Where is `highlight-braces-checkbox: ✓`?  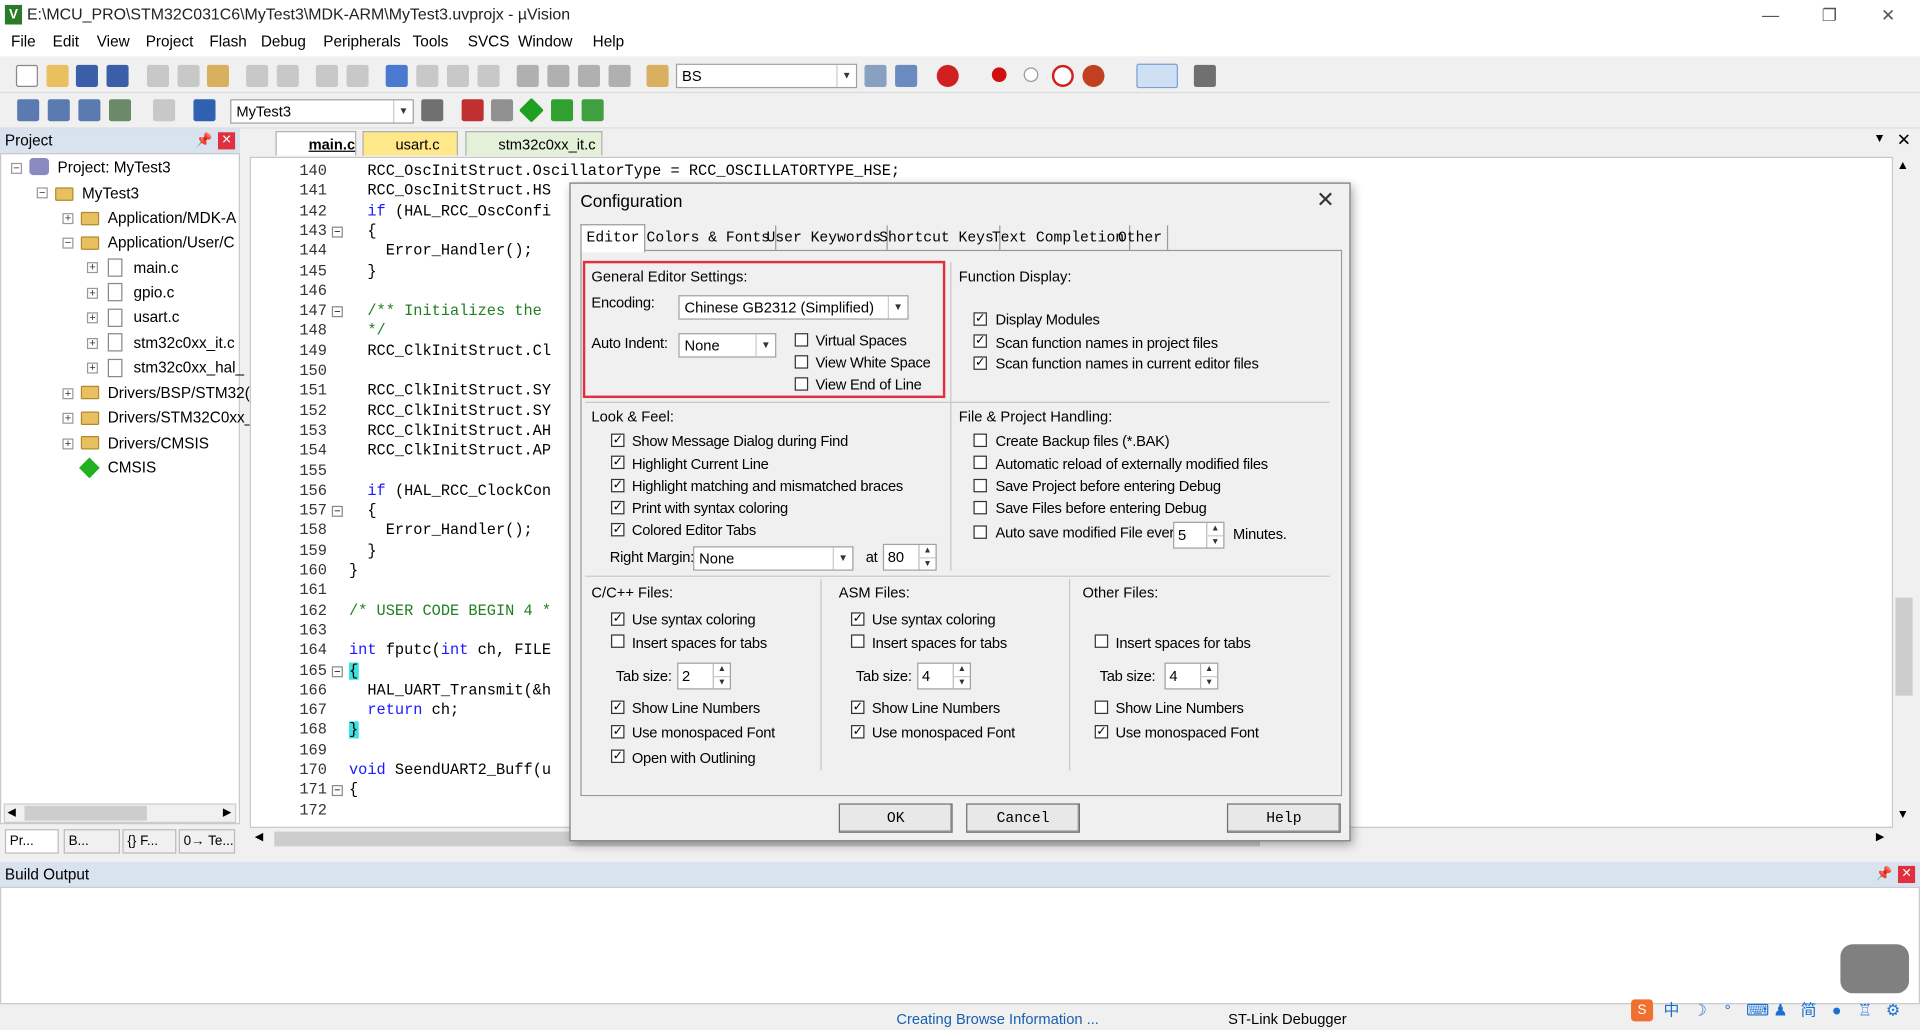
highlight-braces-checkbox: ✓ is located at coordinates (618, 485).